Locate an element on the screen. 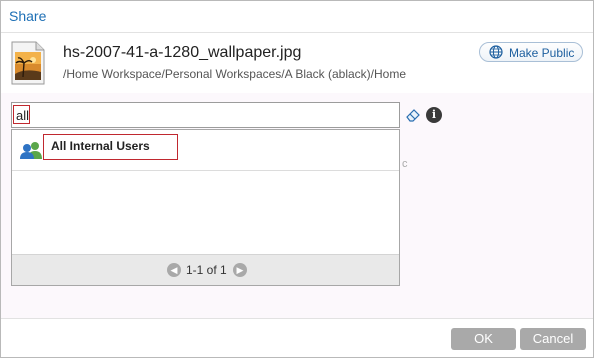 The width and height of the screenshot is (594, 358). pager-text: 1-1 of 1 is located at coordinates (206, 270).